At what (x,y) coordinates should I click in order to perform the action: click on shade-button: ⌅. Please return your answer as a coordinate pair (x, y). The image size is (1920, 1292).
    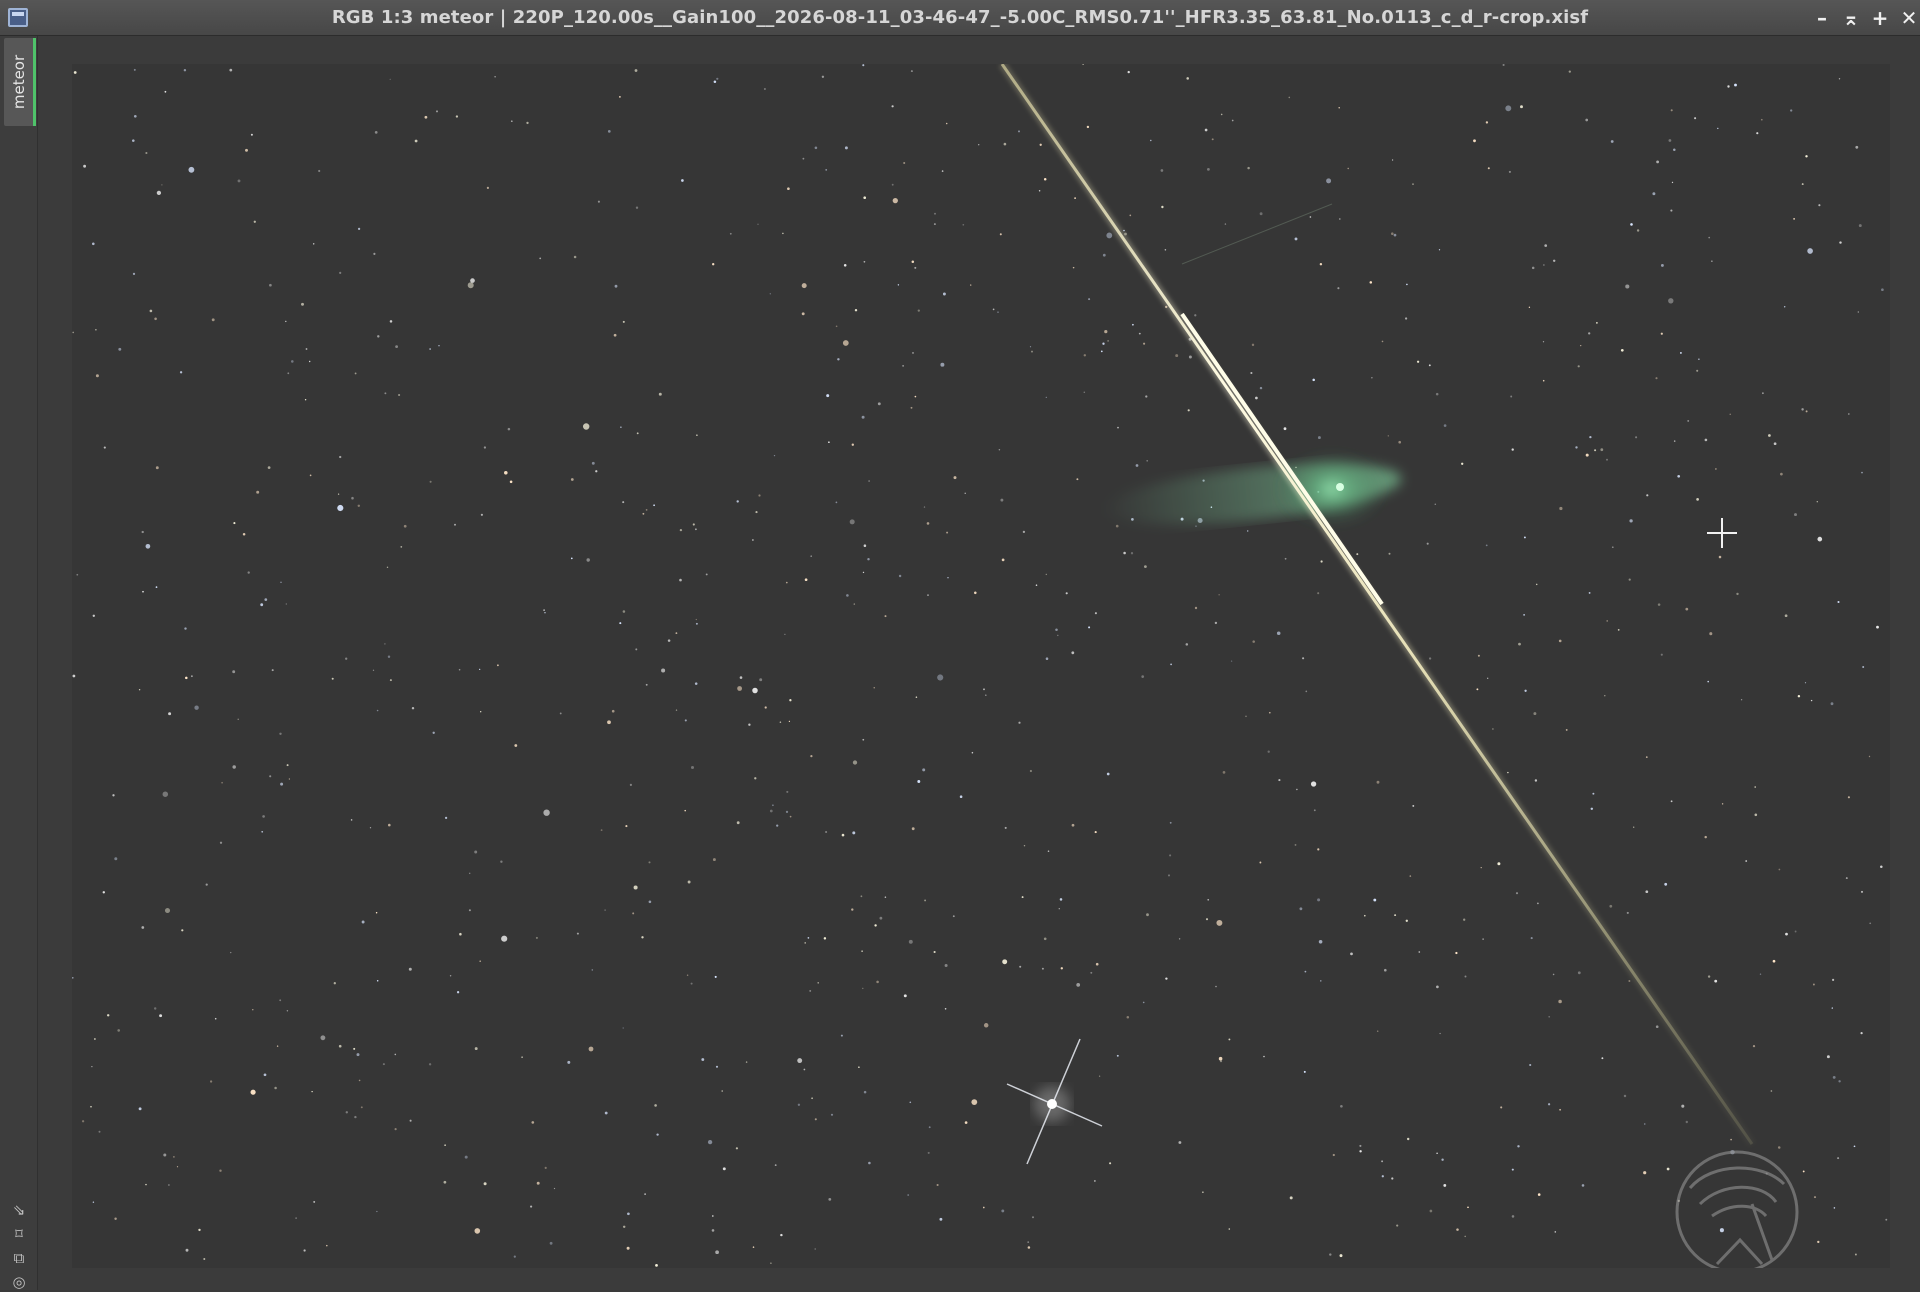
    Looking at the image, I should click on (1851, 18).